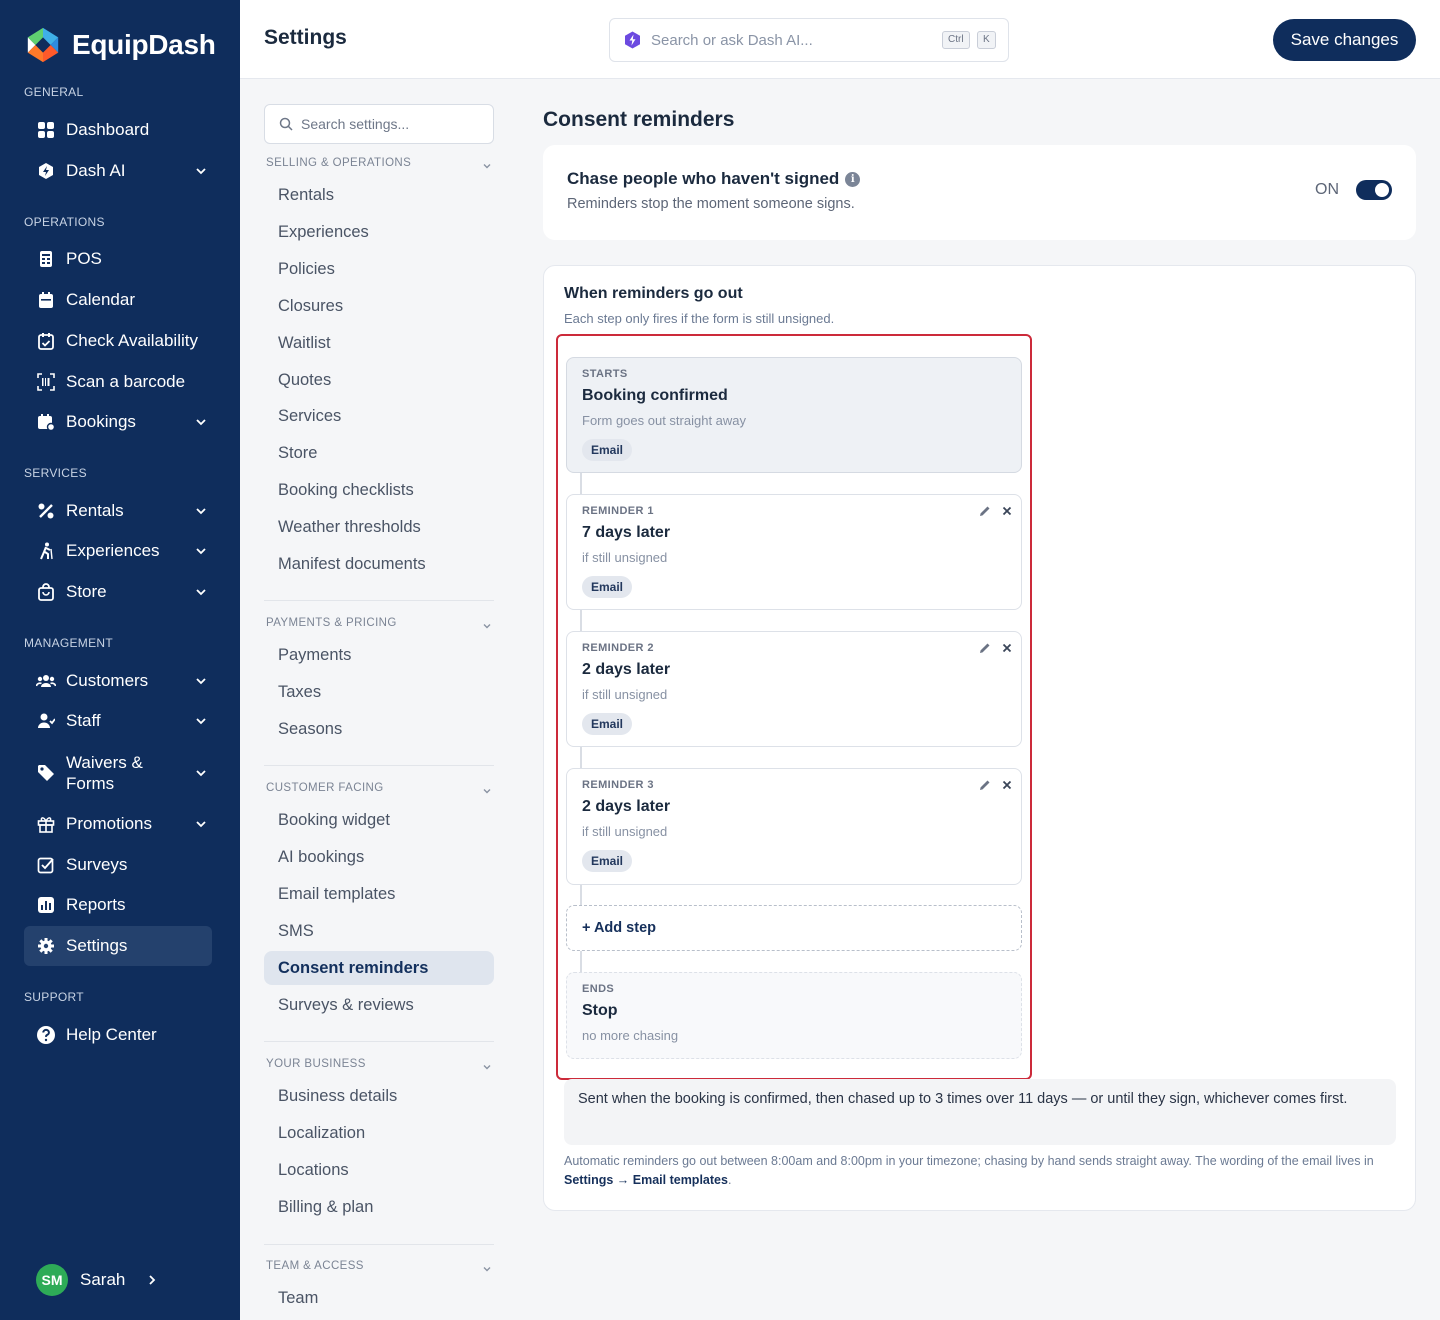  What do you see at coordinates (379, 931) in the screenshot?
I see `settings-item-sms: SMS` at bounding box center [379, 931].